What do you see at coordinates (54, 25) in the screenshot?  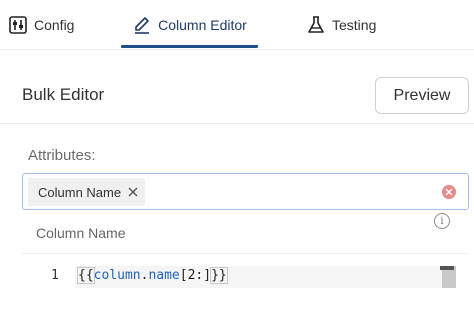 I see `tab-config-label: Config` at bounding box center [54, 25].